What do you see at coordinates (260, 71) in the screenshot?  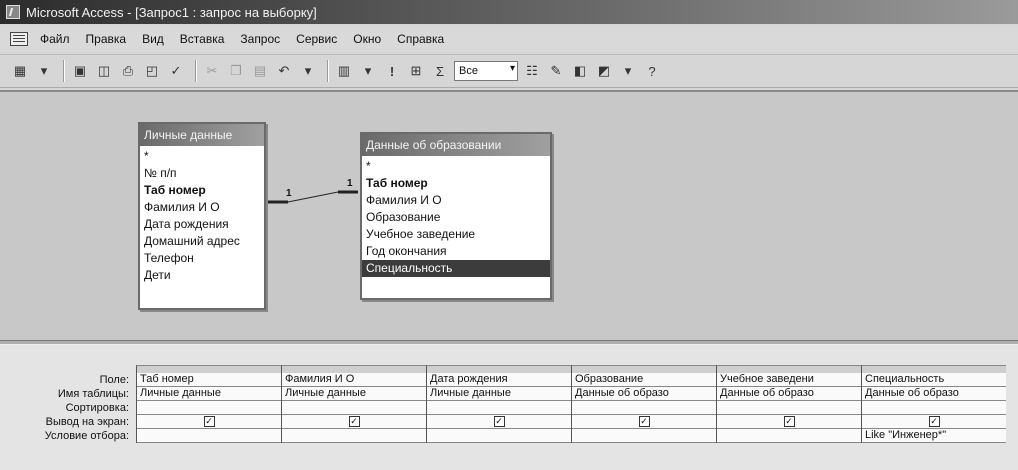 I see `paste-icon: ▤` at bounding box center [260, 71].